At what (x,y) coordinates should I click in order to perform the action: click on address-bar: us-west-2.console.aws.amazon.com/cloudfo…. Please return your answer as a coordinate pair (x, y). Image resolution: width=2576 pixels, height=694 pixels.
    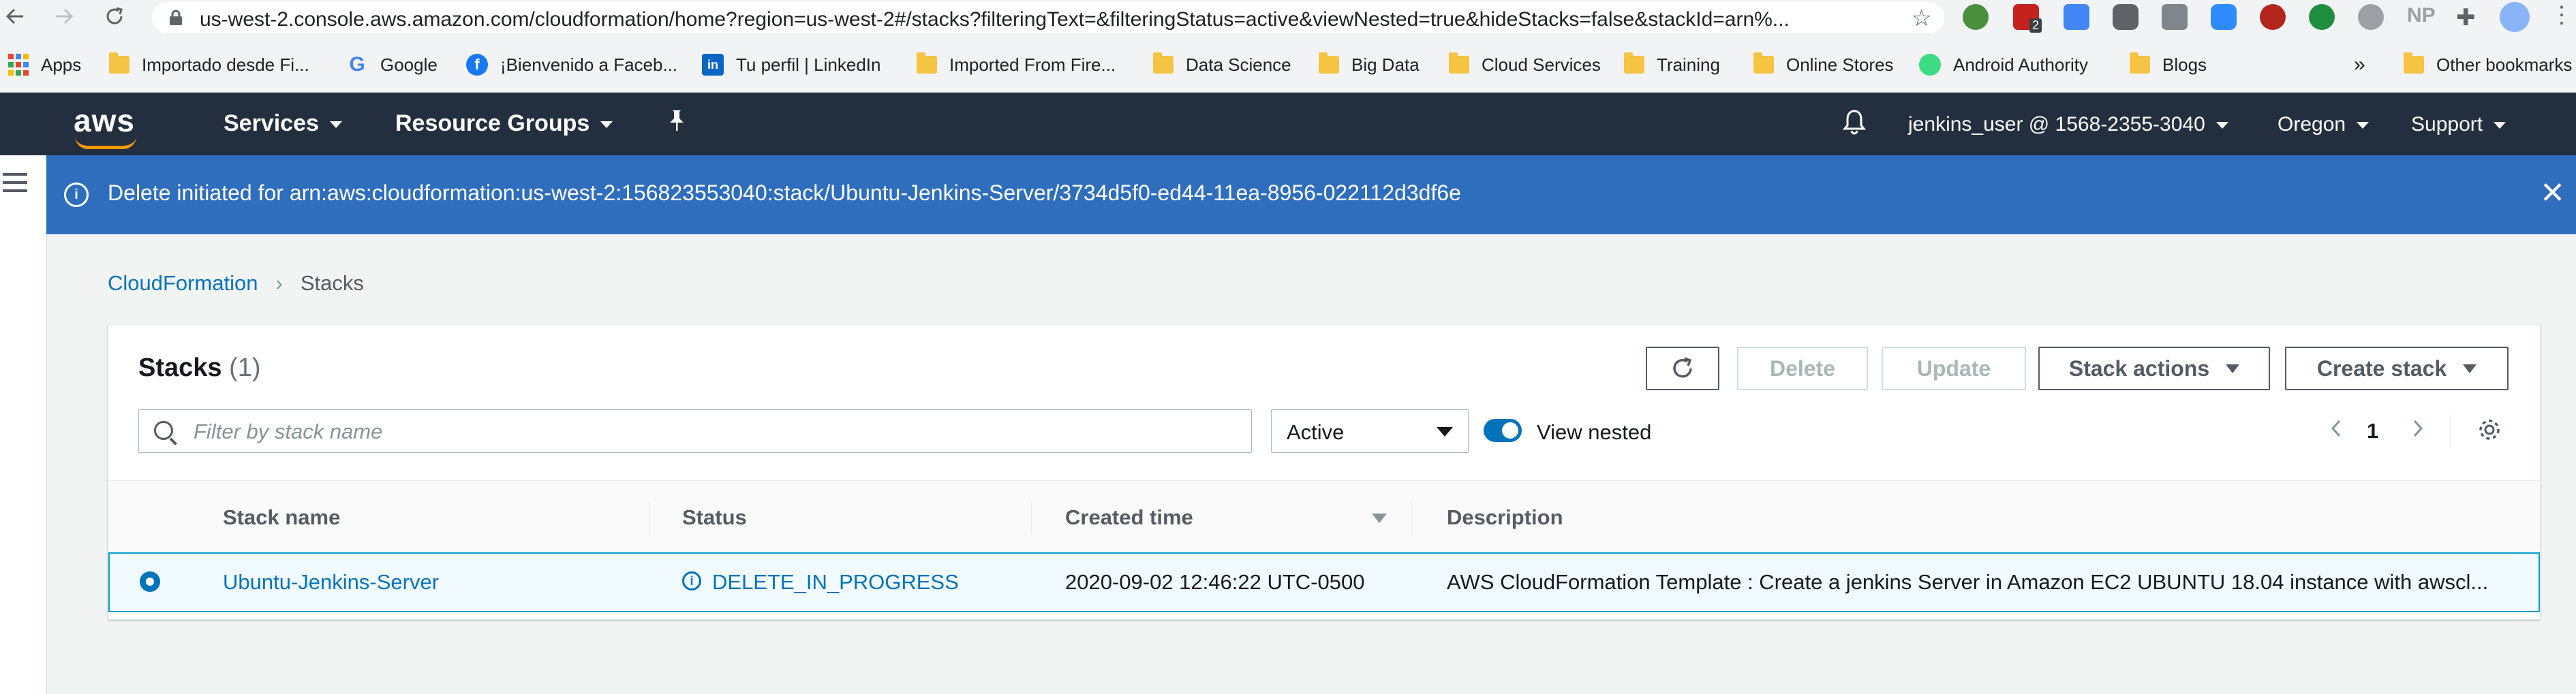
    Looking at the image, I should click on (1048, 17).